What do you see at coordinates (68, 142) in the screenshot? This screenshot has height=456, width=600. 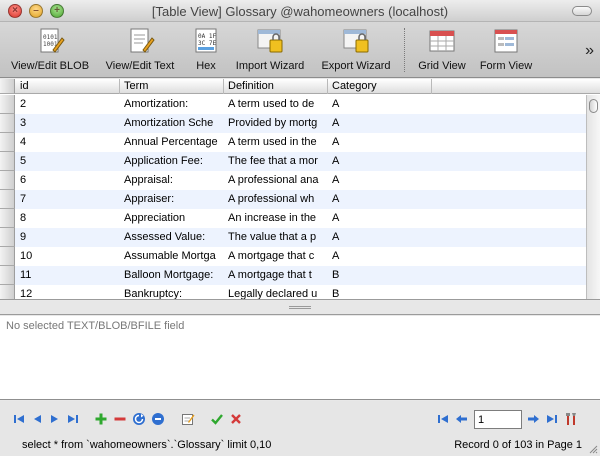 I see `cell-id: 4` at bounding box center [68, 142].